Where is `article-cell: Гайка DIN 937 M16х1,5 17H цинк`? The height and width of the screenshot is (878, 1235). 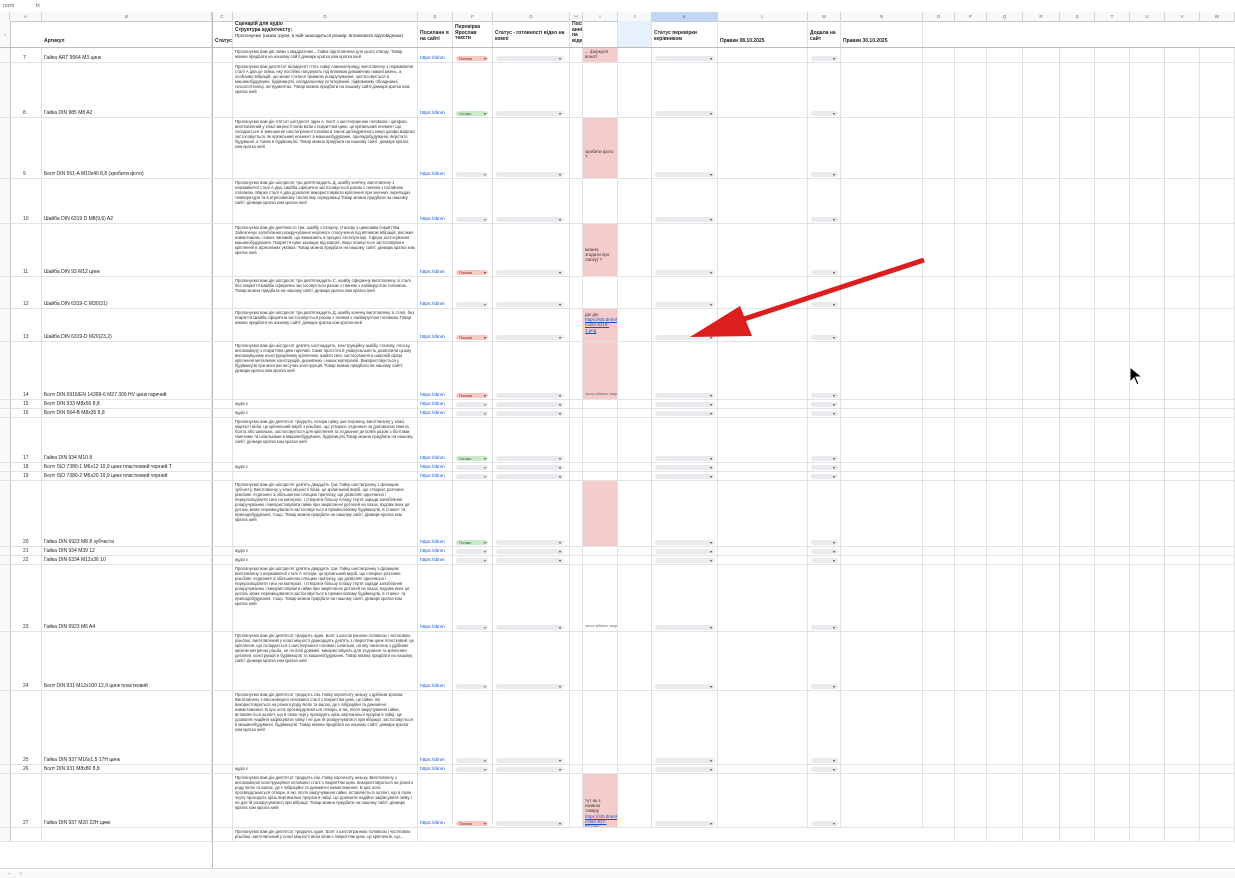 article-cell: Гайка DIN 937 M16х1,5 17H цинк is located at coordinates (127, 727).